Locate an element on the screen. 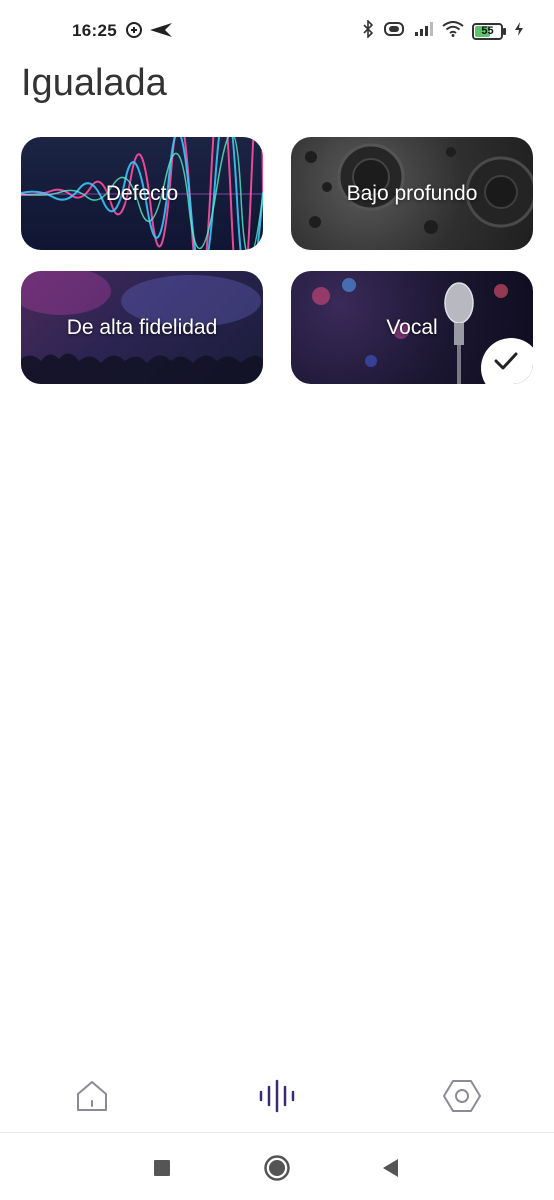 The height and width of the screenshot is (1200, 554). signal-icon is located at coordinates (424, 31).